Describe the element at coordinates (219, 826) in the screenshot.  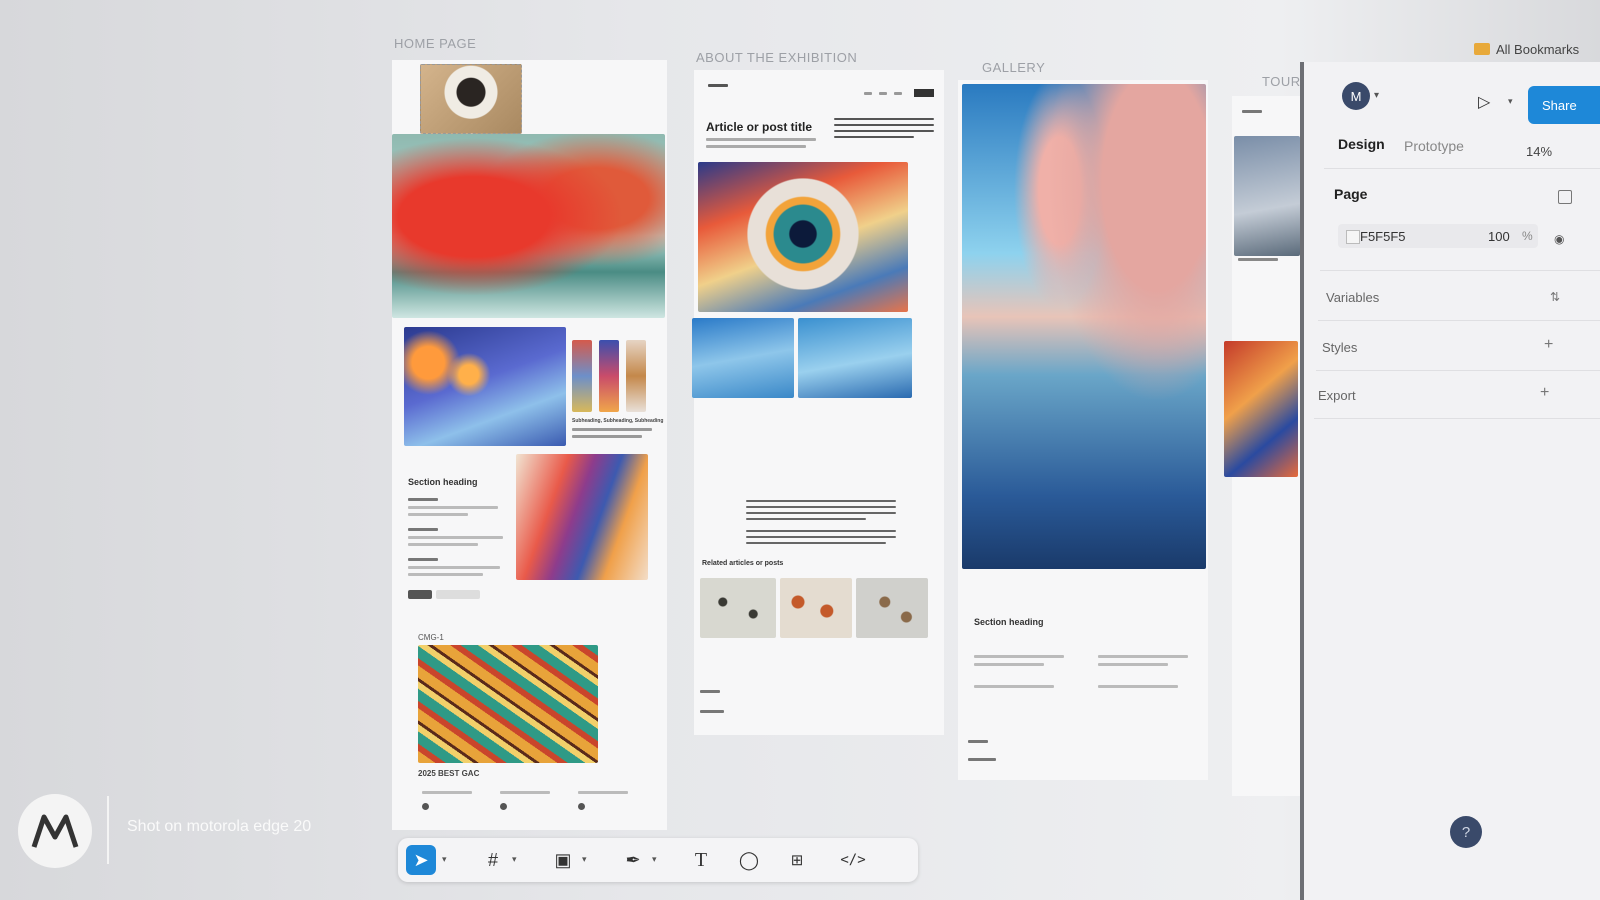
I see `watermark-text: Shot on motorola edge 20` at that location.